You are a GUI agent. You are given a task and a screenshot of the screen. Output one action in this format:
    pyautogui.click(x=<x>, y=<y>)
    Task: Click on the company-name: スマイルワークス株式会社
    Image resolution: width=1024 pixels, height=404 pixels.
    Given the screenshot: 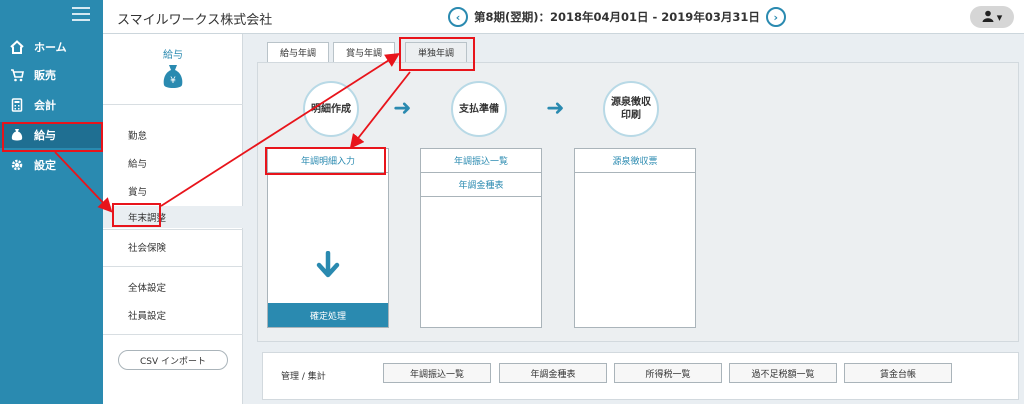 What is the action you would take?
    pyautogui.click(x=195, y=20)
    